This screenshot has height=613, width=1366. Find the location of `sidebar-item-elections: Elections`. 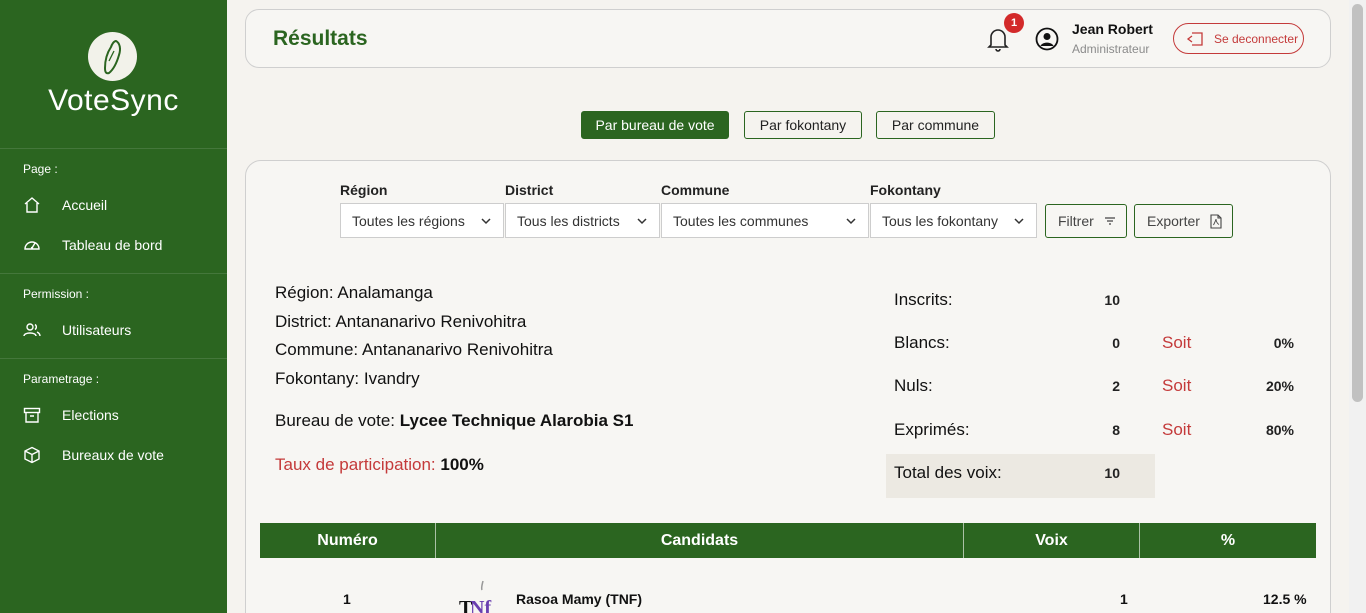

sidebar-item-elections: Elections is located at coordinates (113, 415).